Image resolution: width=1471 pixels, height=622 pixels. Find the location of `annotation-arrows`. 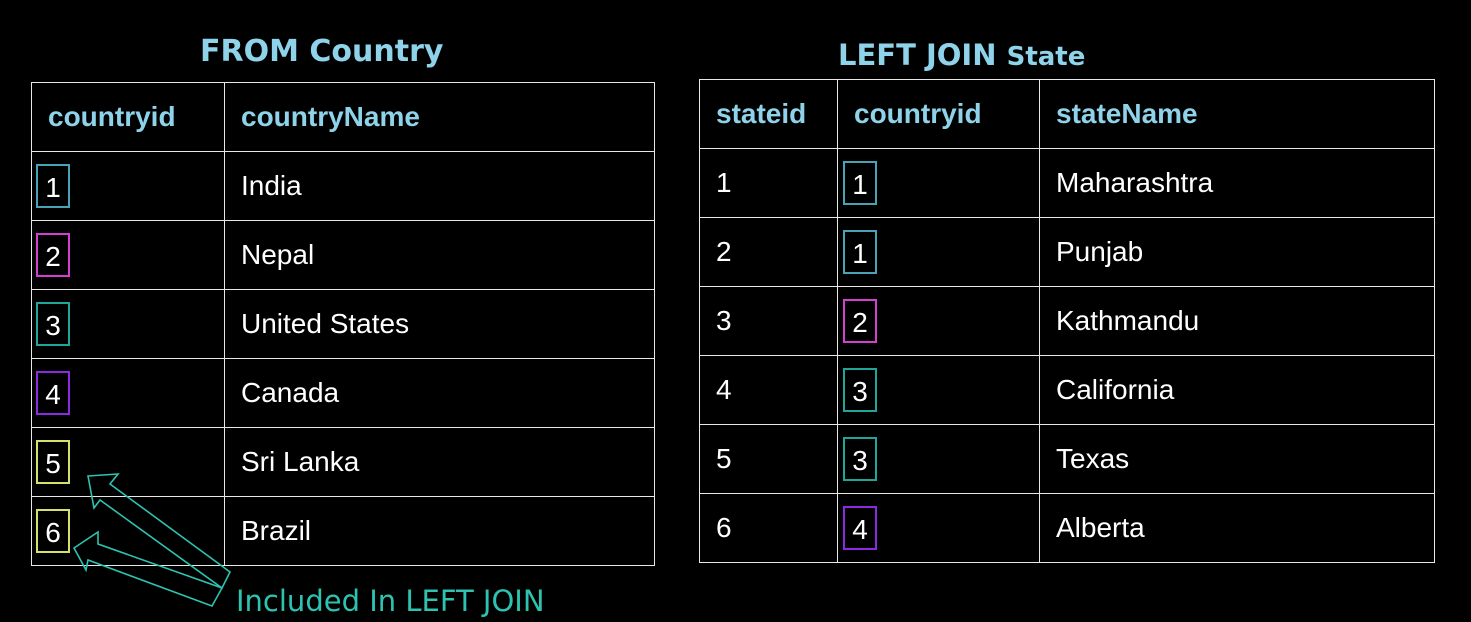

annotation-arrows is located at coordinates (152, 540).